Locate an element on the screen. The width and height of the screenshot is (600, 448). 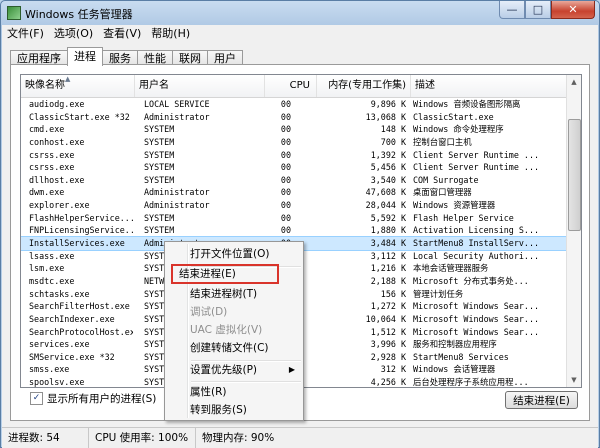
menu-bar: 文件(F) 选项(O) 查看(V) 帮助(H) is located at coordinates (300, 34).